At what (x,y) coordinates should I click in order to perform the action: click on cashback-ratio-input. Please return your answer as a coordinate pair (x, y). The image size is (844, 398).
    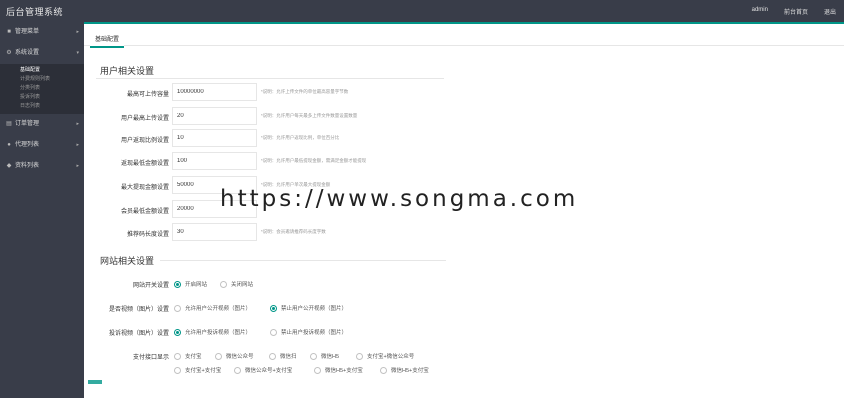
    Looking at the image, I should click on (214, 138).